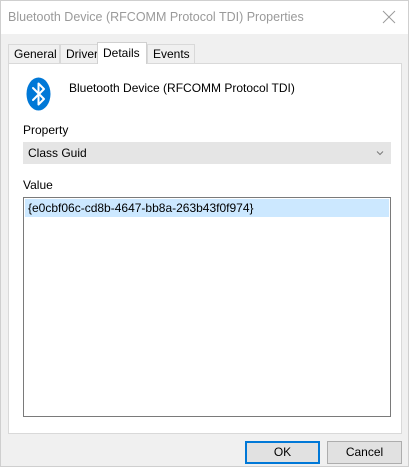 The height and width of the screenshot is (467, 409). What do you see at coordinates (380, 153) in the screenshot?
I see `chevron-down-icon` at bounding box center [380, 153].